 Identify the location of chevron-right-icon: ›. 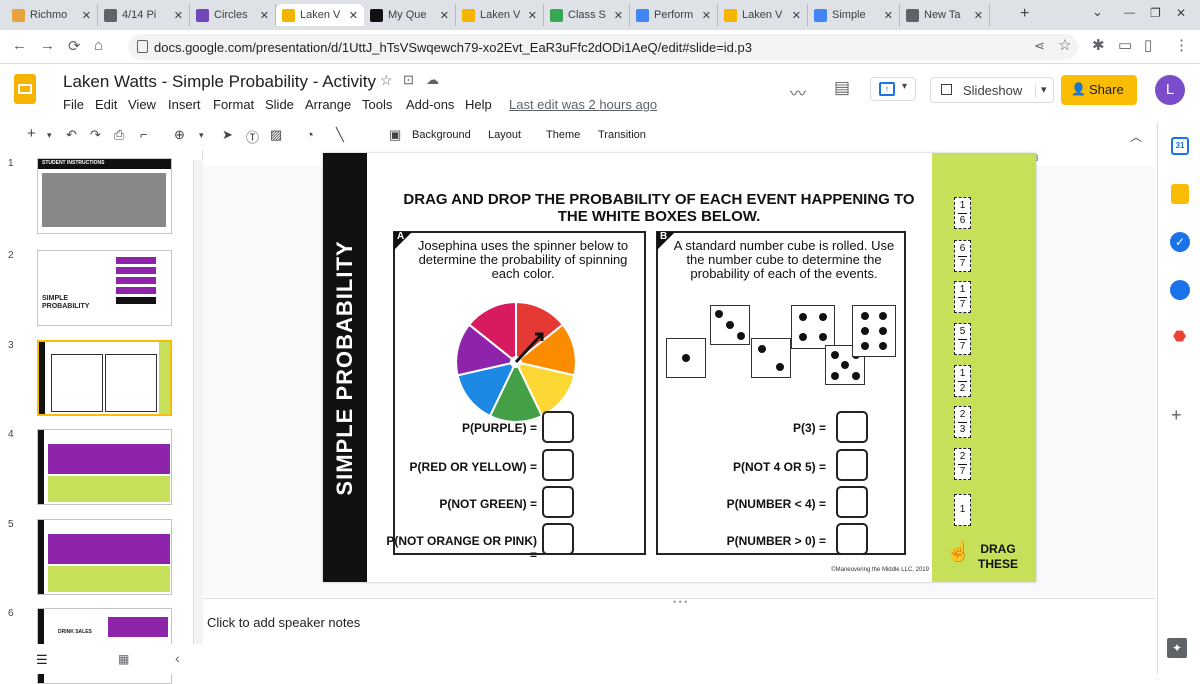
(1174, 651).